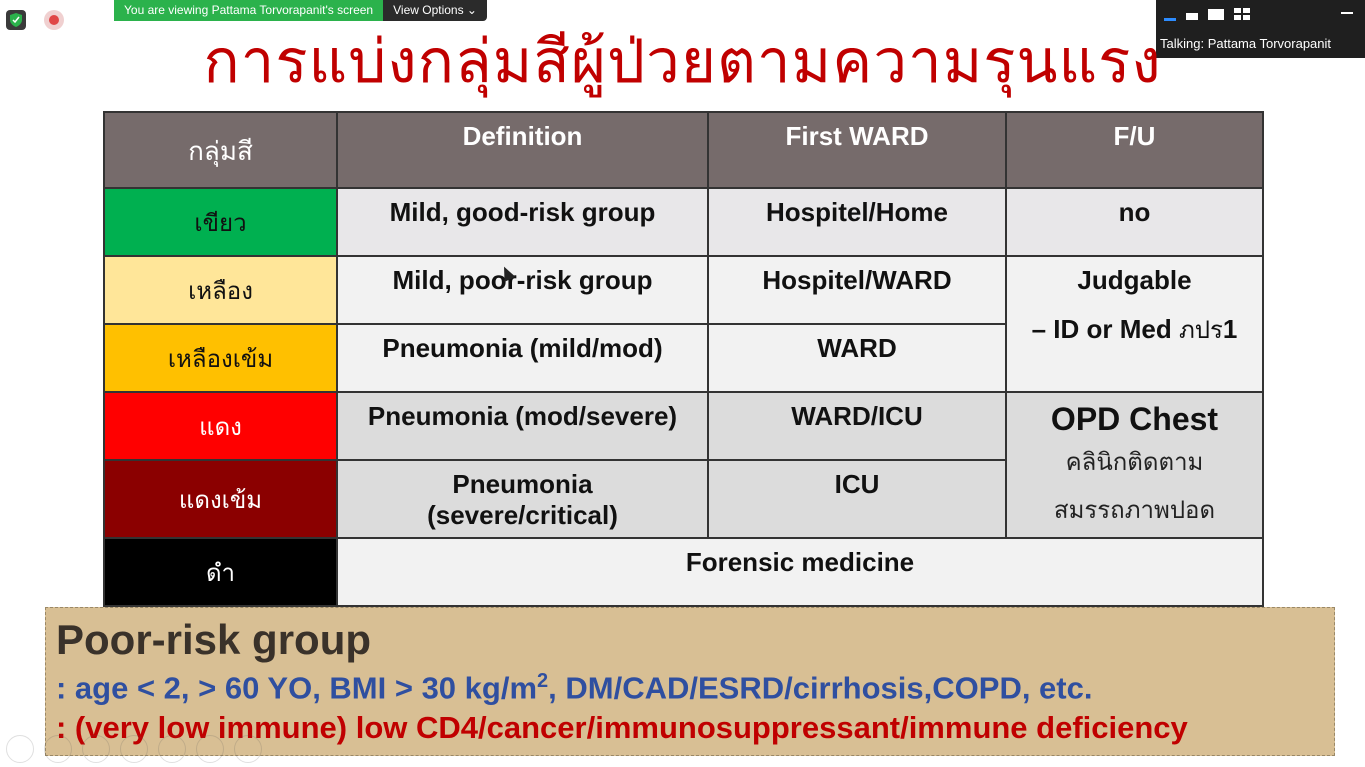  I want to click on fu-hospital-num: 1, so click(1230, 329).